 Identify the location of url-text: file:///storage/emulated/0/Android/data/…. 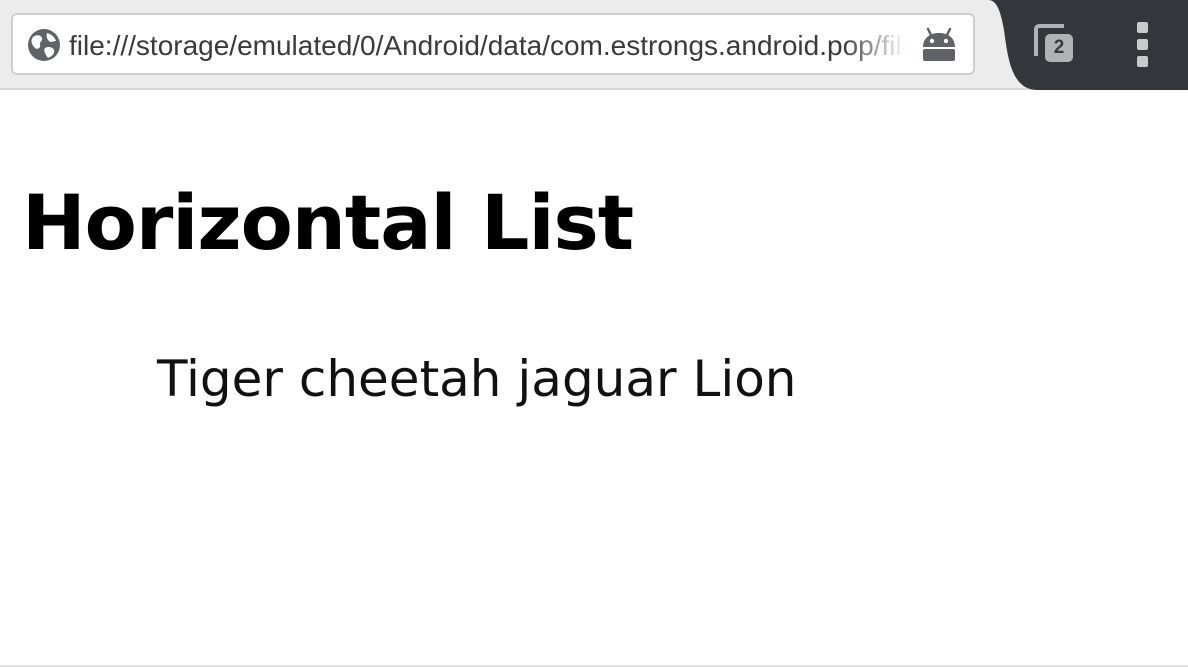
(493, 46).